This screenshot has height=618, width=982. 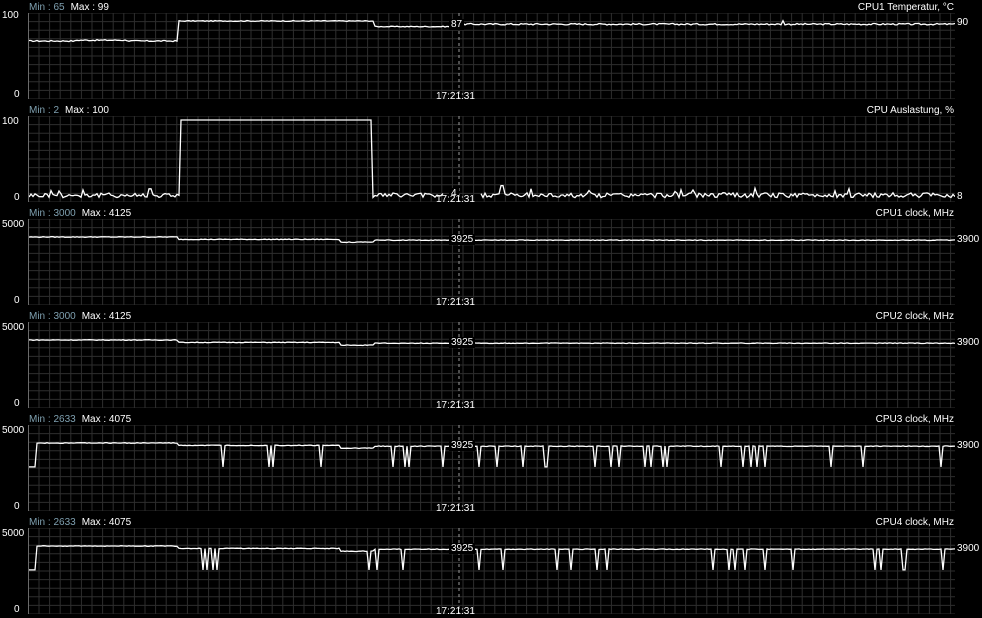 What do you see at coordinates (963, 23) in the screenshot?
I see `current-value-label: 90` at bounding box center [963, 23].